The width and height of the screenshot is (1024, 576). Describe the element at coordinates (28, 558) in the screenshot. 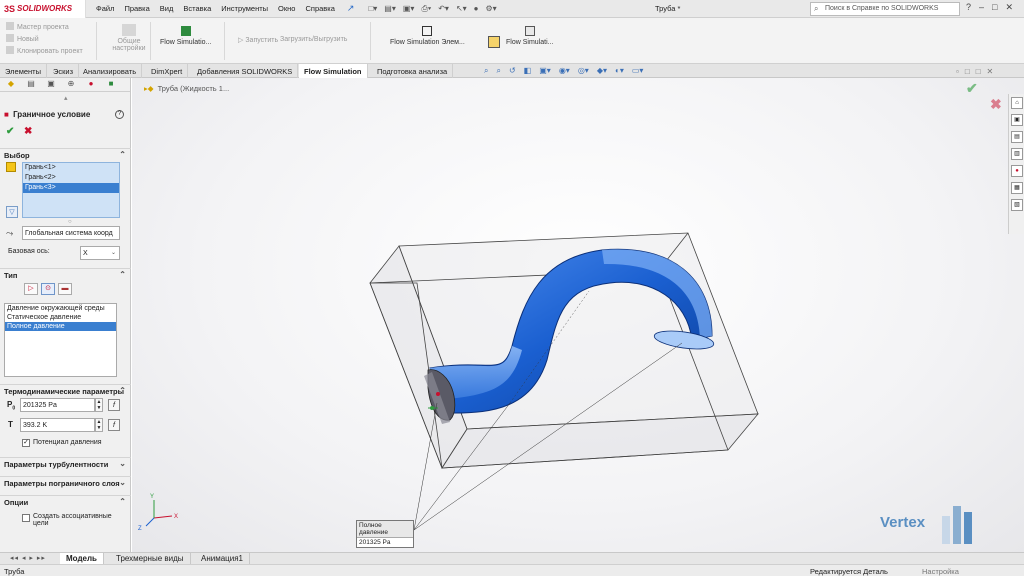

I see `tab-navigation-buttons: ◂◂ ◂ ▸ ▸▸` at that location.